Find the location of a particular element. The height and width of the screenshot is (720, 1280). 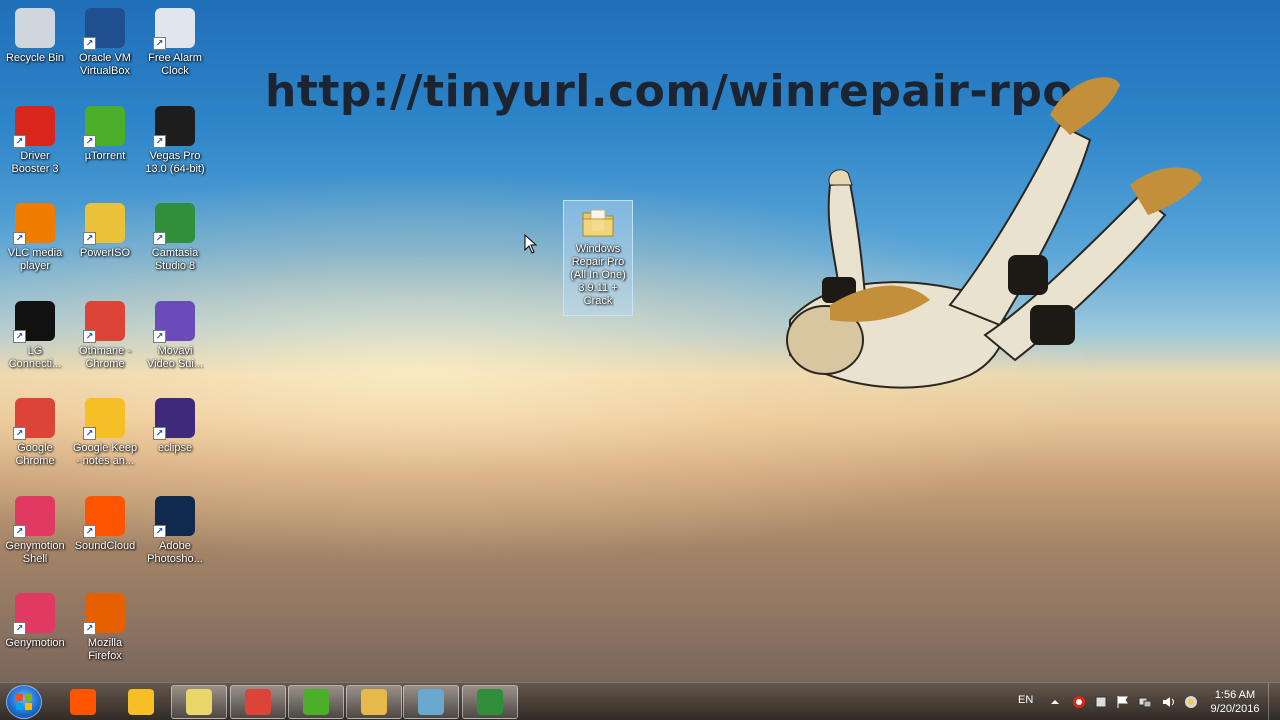

google-keep-icon: ↗ is located at coordinates (104, 419).